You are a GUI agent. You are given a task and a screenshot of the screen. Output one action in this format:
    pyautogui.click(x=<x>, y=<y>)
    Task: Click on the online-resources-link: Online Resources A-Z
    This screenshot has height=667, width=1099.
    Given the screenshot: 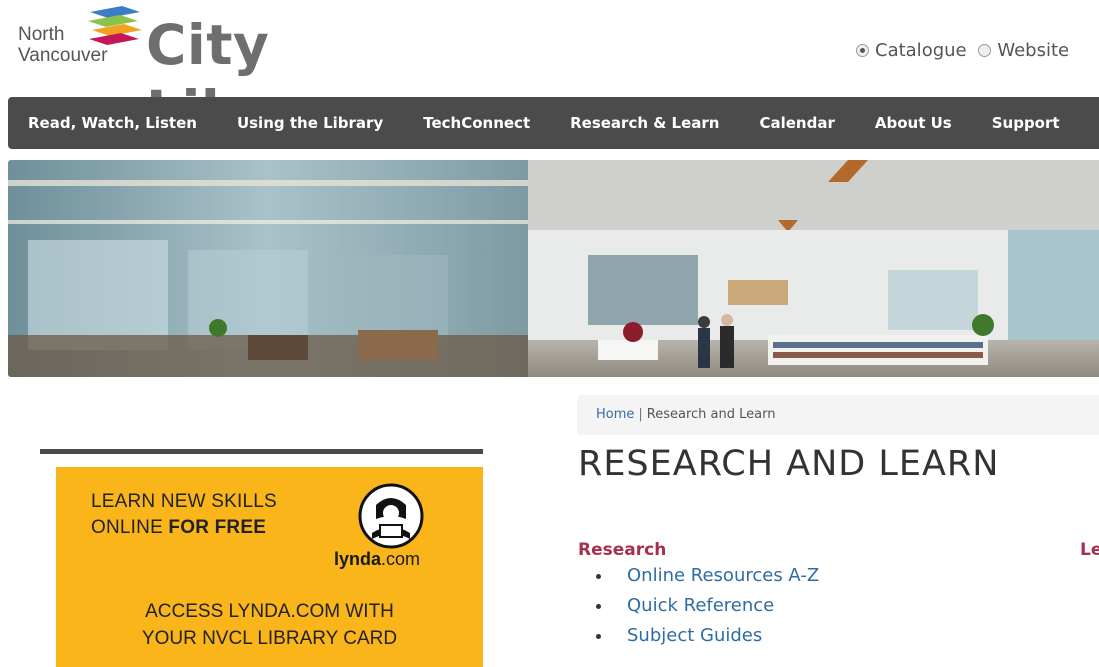 What is the action you would take?
    pyautogui.click(x=723, y=575)
    